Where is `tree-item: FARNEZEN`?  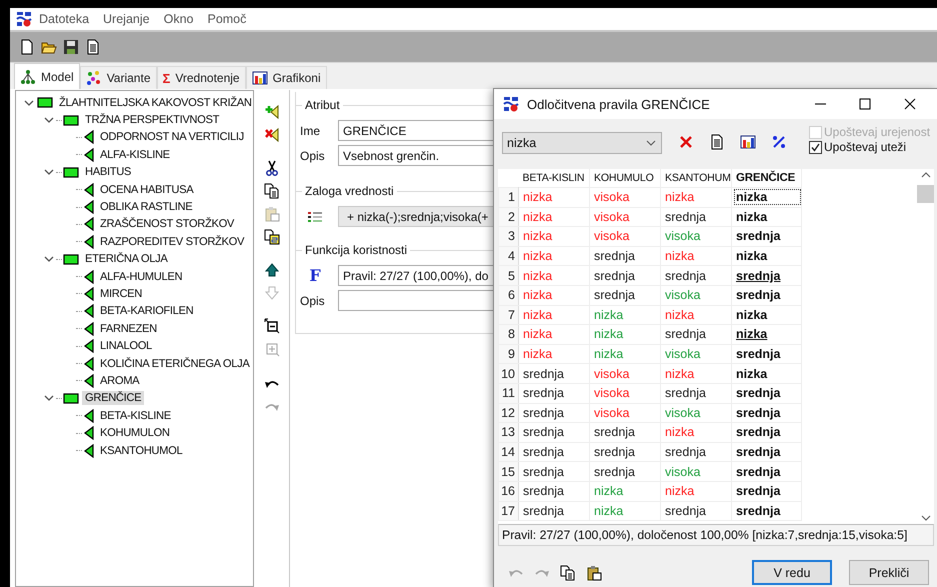 tree-item: FARNEZEN is located at coordinates (128, 329).